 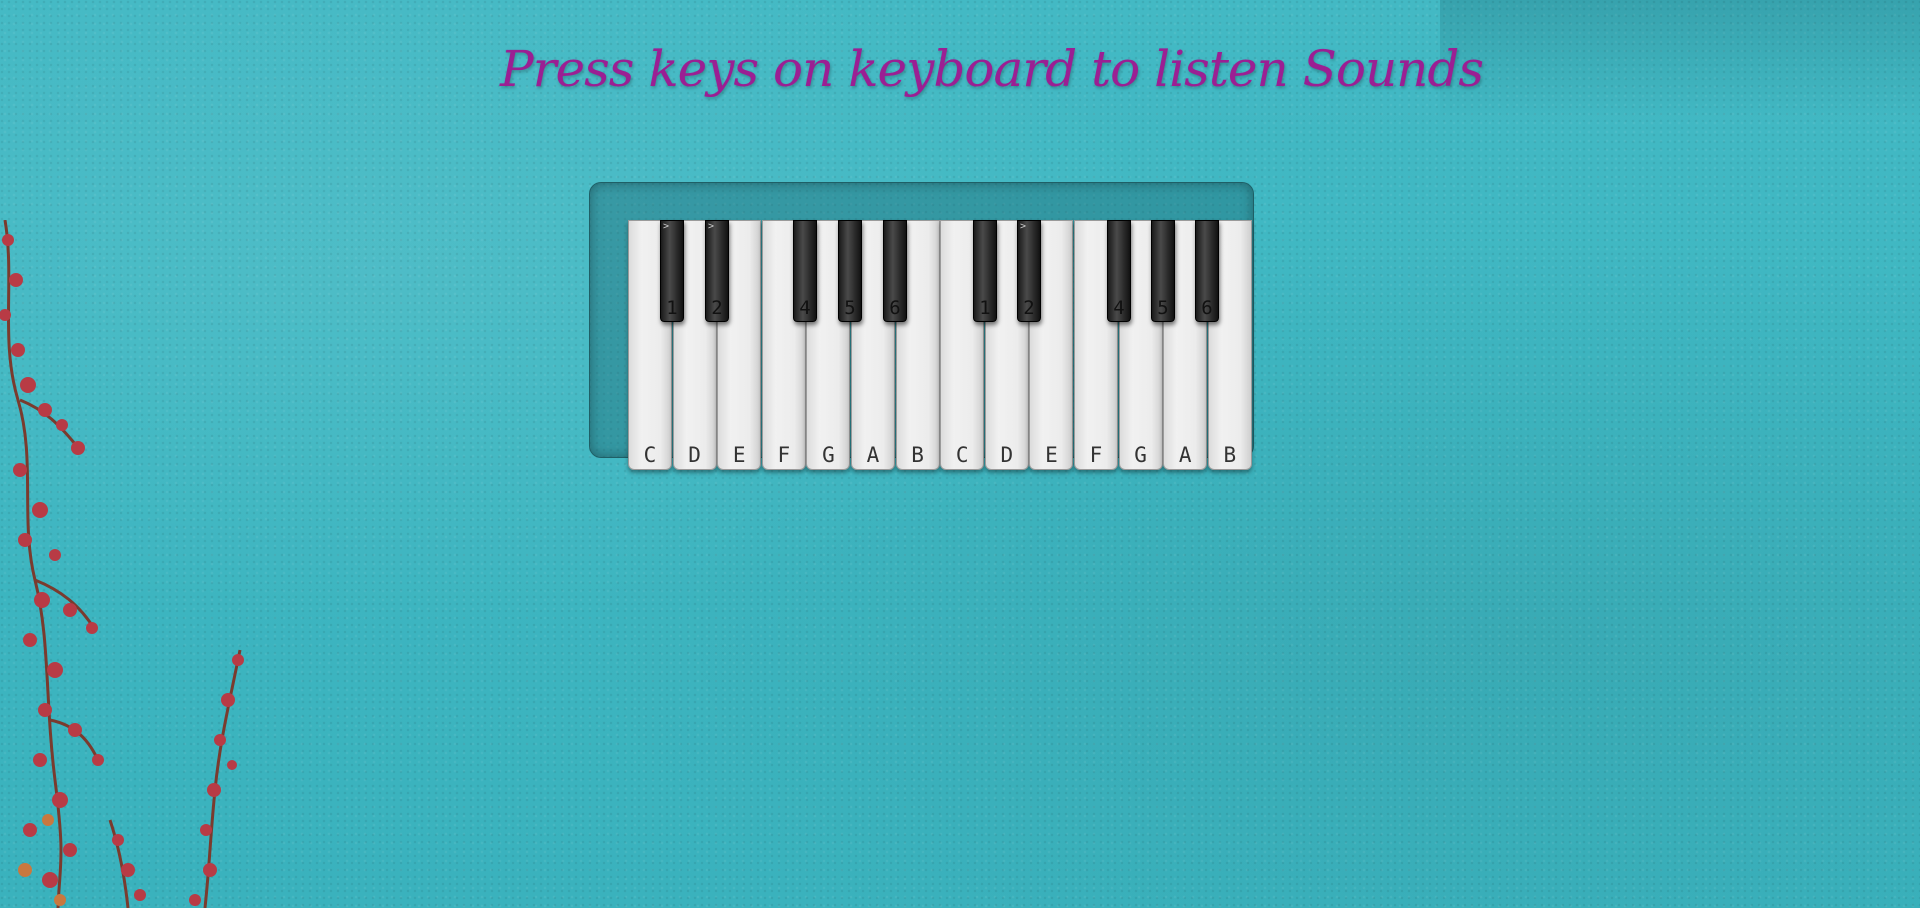 I want to click on black-key-6: 6, so click(x=895, y=271).